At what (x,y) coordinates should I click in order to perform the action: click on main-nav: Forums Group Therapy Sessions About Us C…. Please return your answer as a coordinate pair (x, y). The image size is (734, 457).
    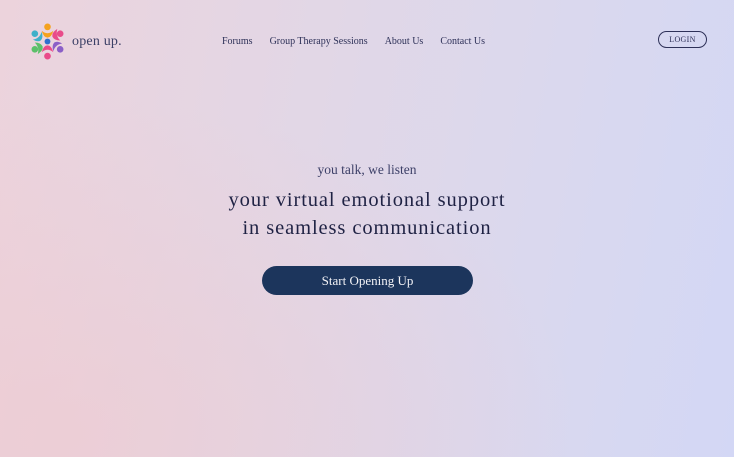
    Looking at the image, I should click on (353, 41).